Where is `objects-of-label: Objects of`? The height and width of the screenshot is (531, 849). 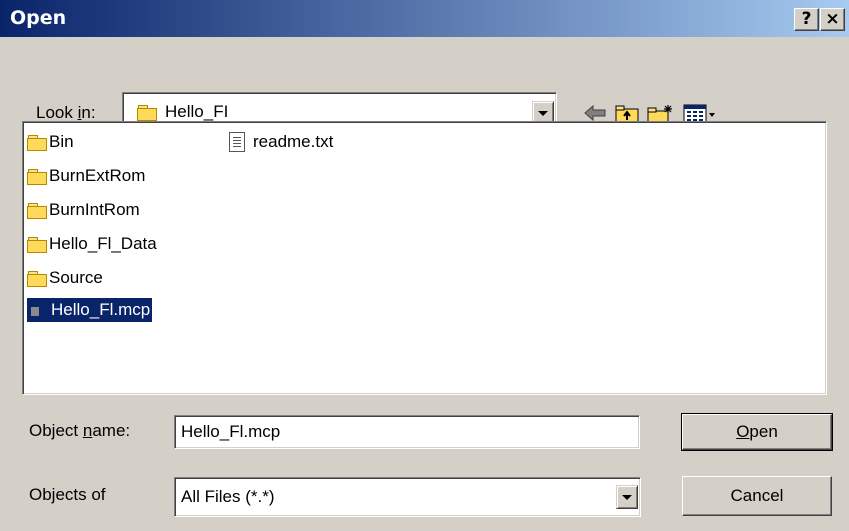 objects-of-label: Objects of is located at coordinates (67, 494).